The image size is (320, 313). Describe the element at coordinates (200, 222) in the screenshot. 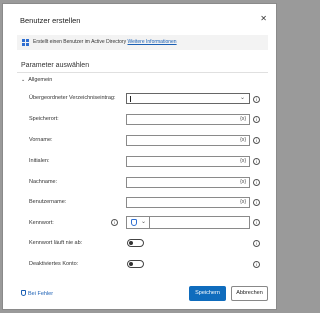

I see `password-field` at that location.